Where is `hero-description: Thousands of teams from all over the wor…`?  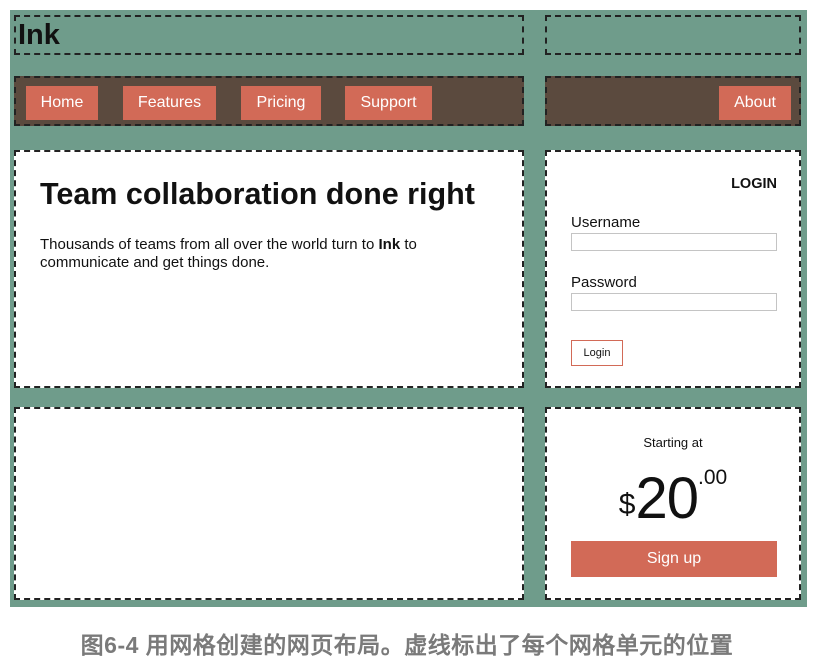 hero-description: Thousands of teams from all over the wor… is located at coordinates (228, 253).